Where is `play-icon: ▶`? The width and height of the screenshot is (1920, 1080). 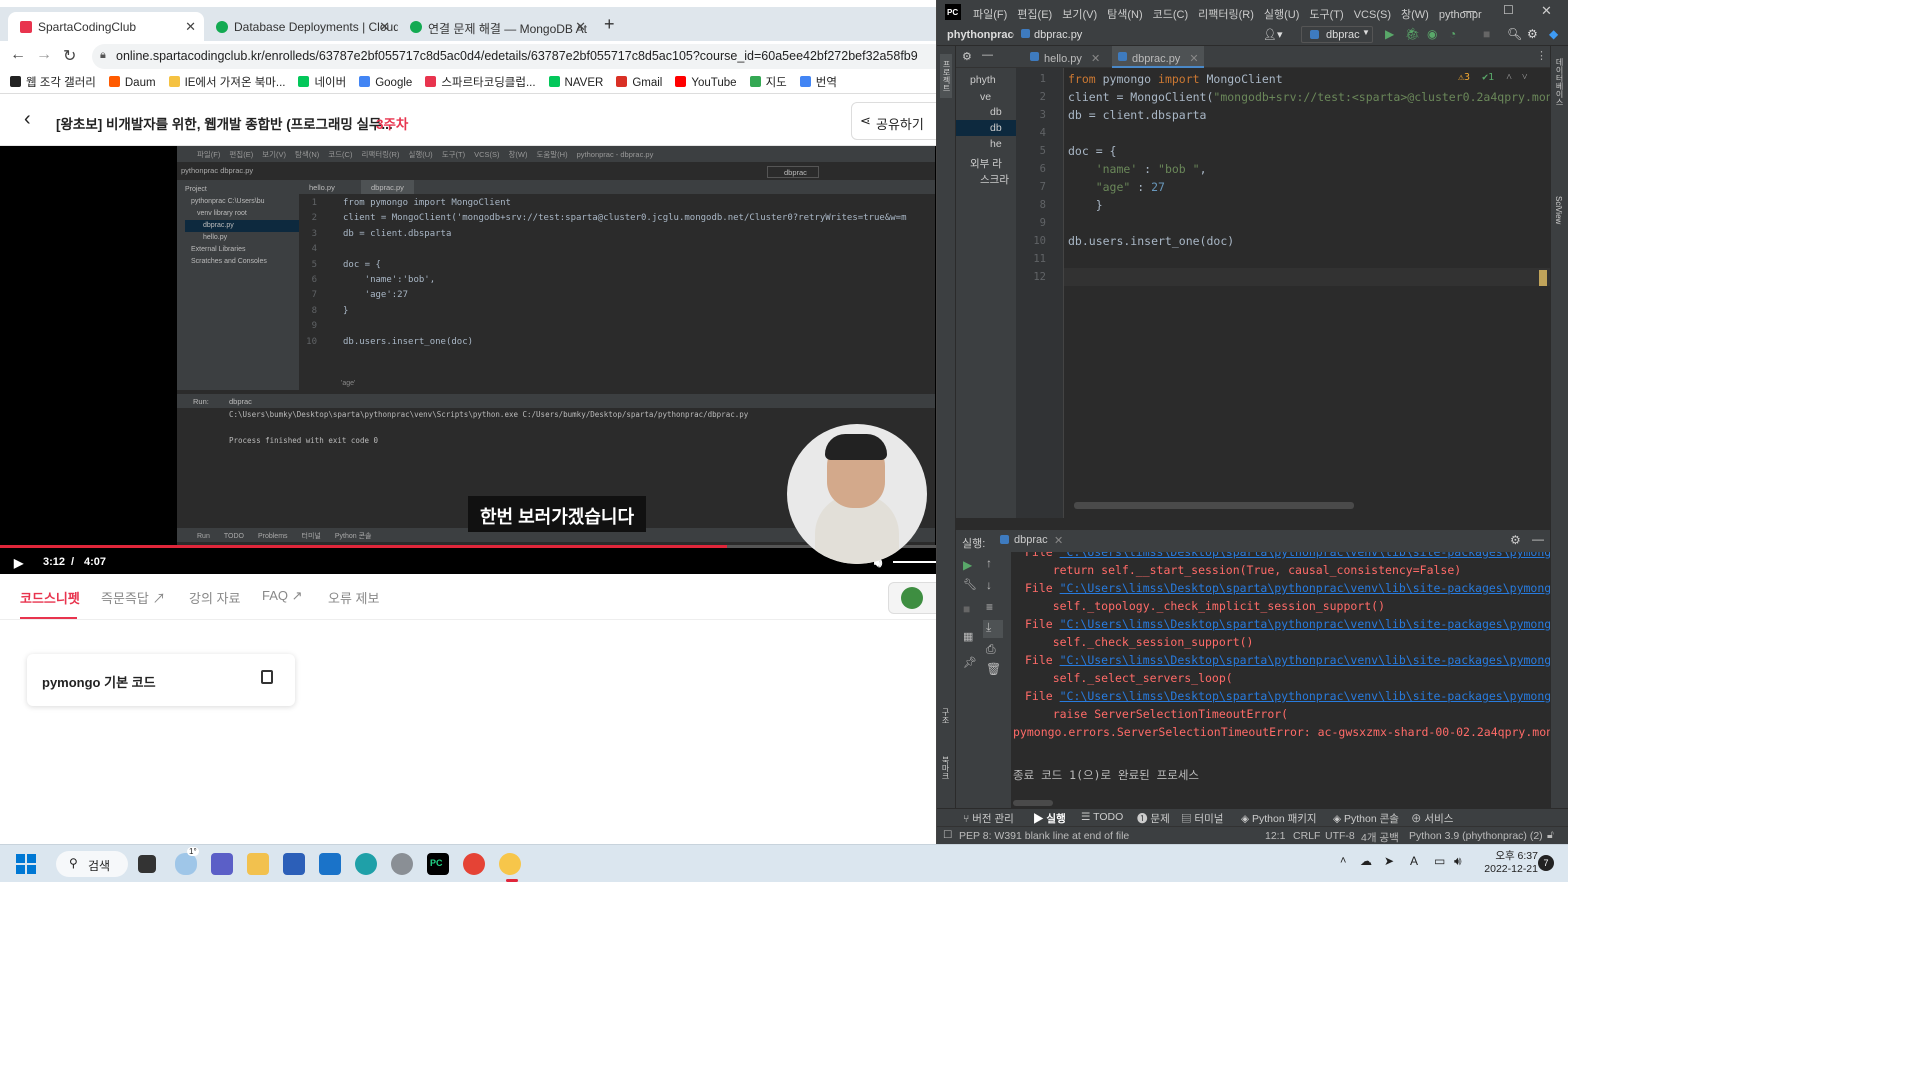
play-icon: ▶ is located at coordinates (18, 563).